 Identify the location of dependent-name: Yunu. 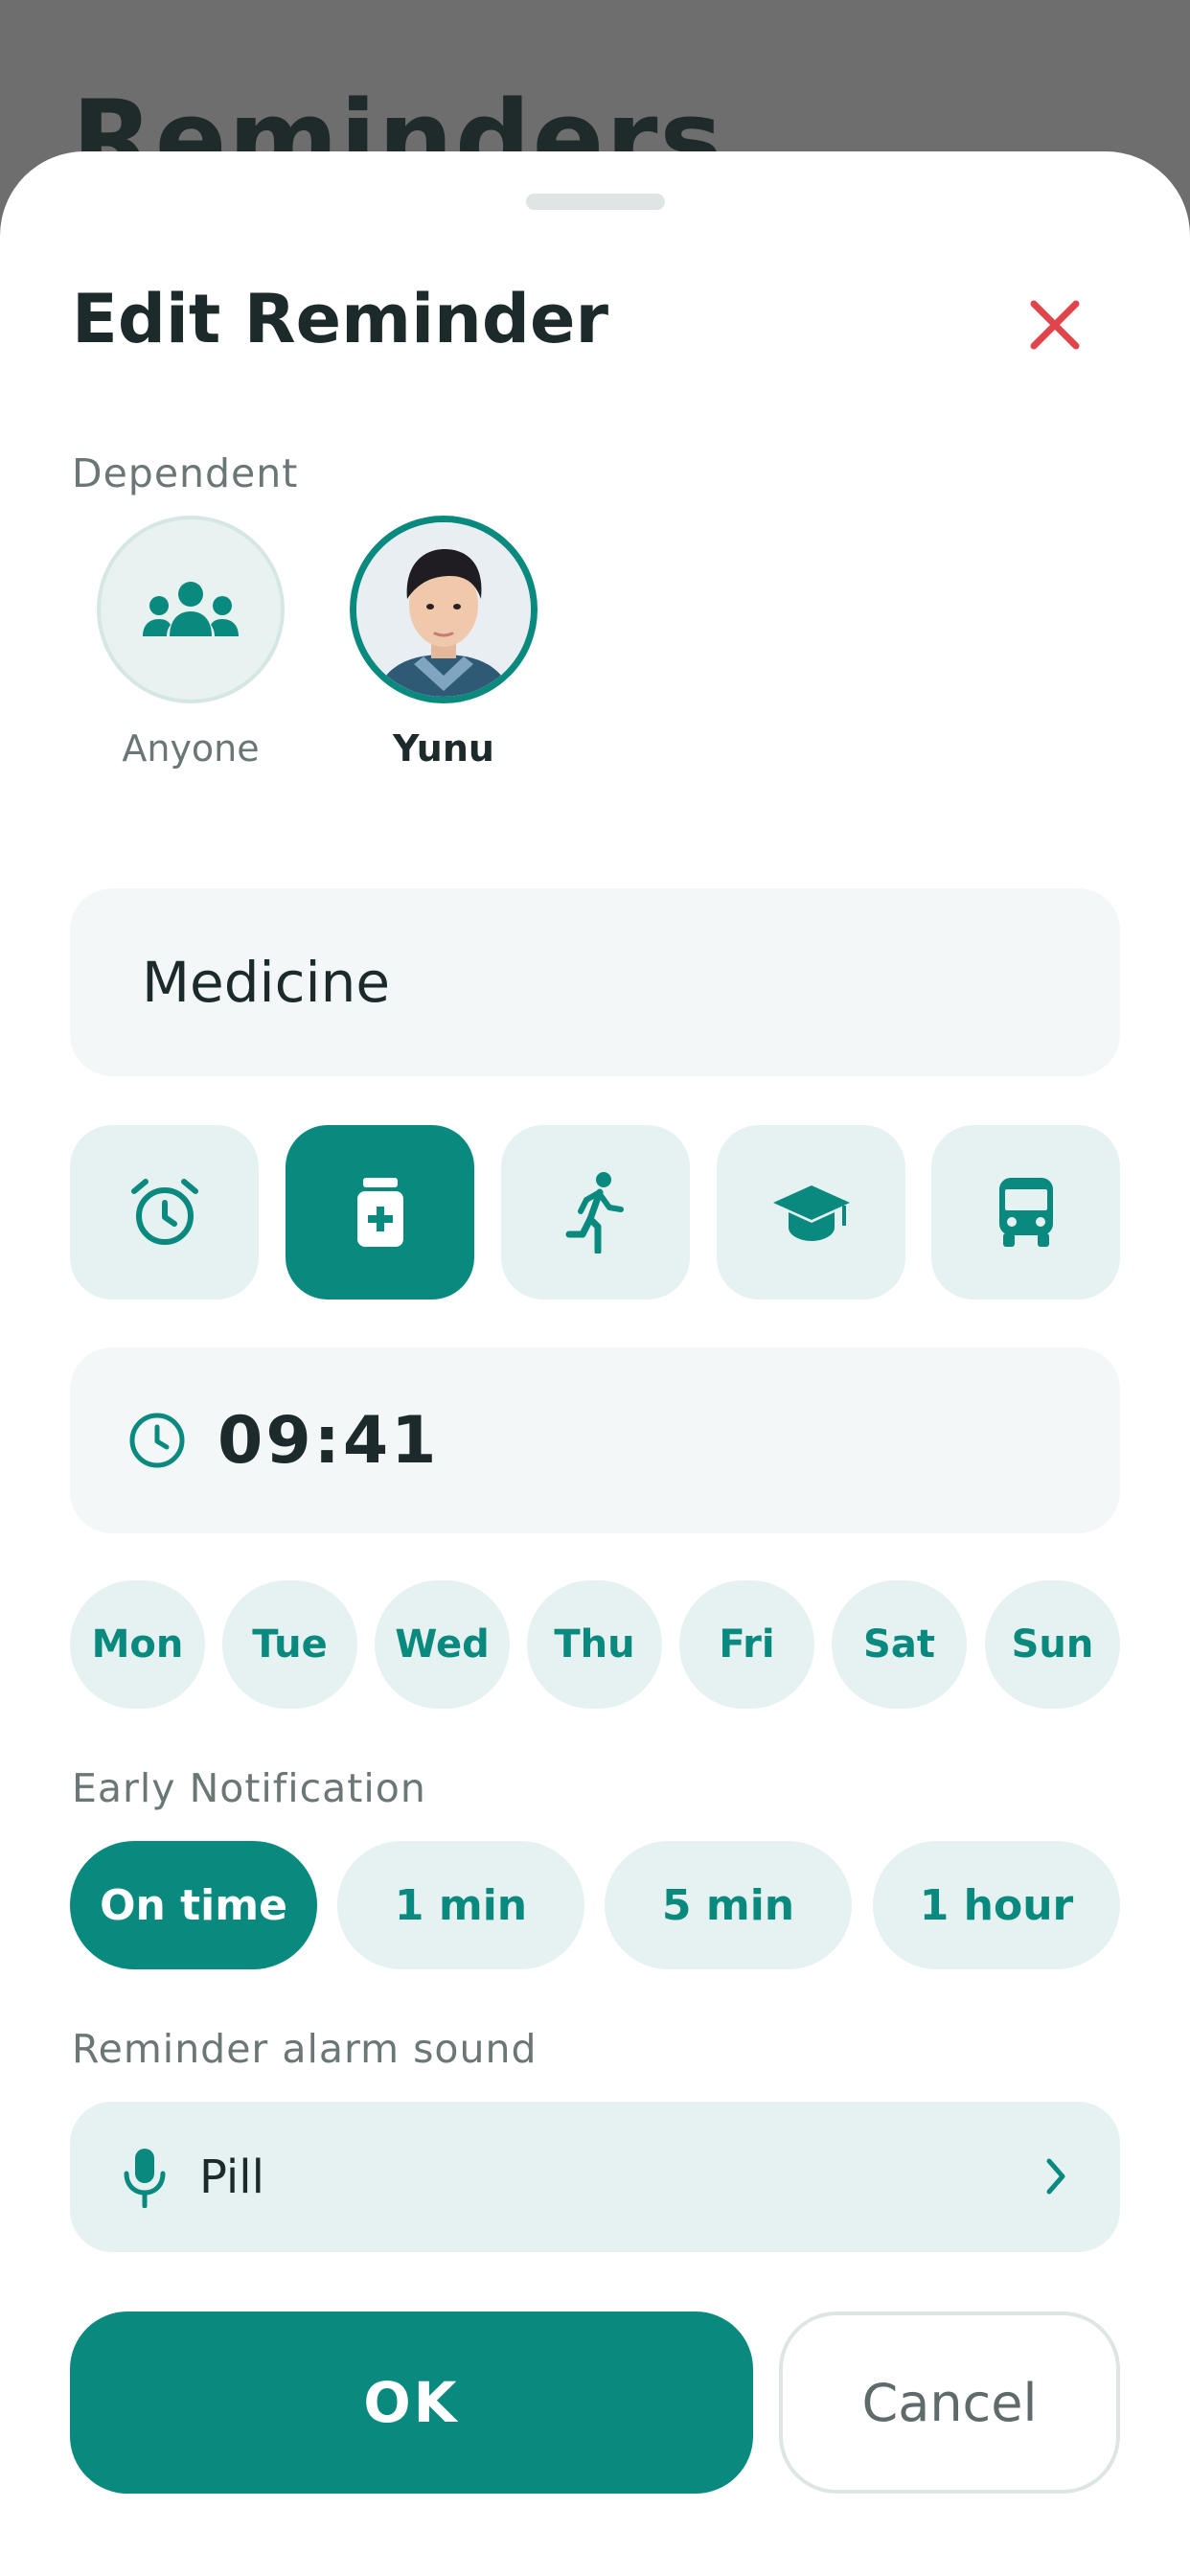
(444, 748).